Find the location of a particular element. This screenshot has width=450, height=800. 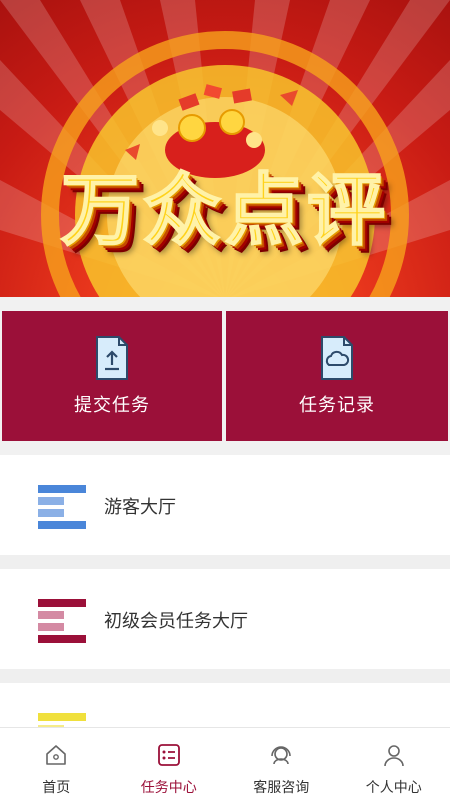

nav-home: 首页 is located at coordinates (56, 764).